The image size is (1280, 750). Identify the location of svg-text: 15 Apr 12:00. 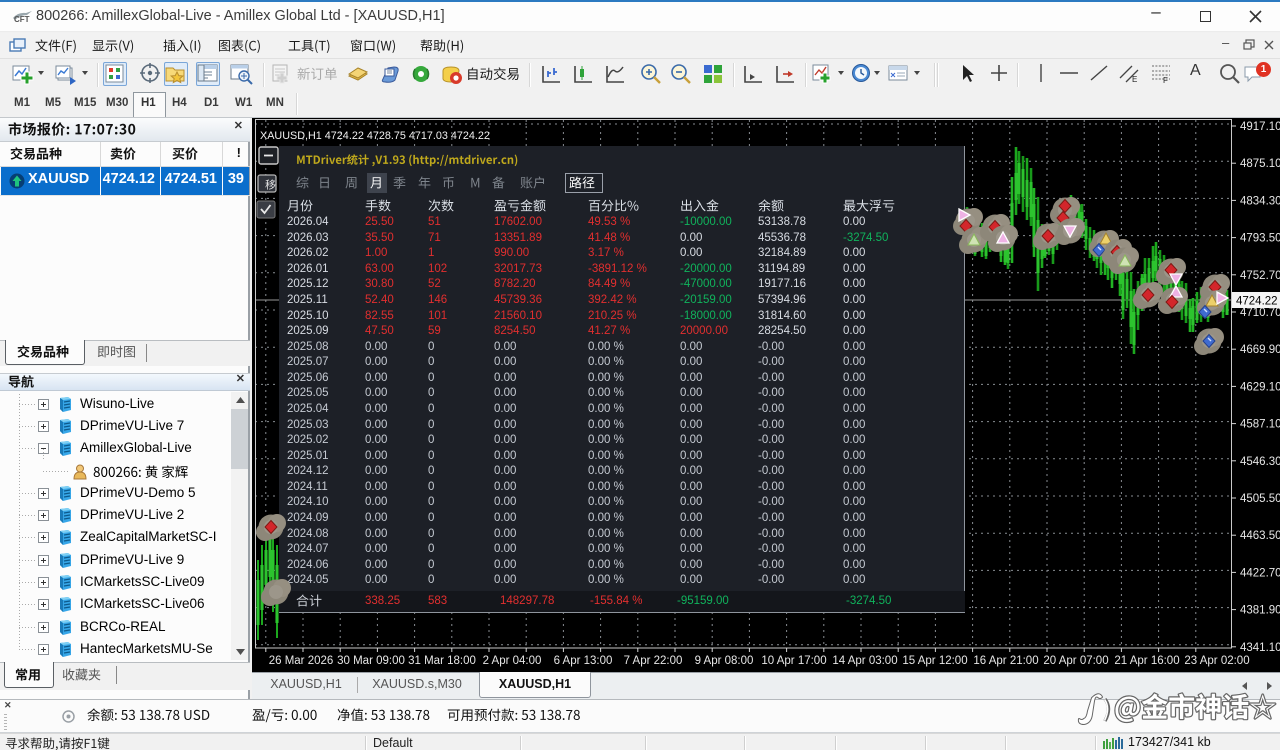
(934, 661).